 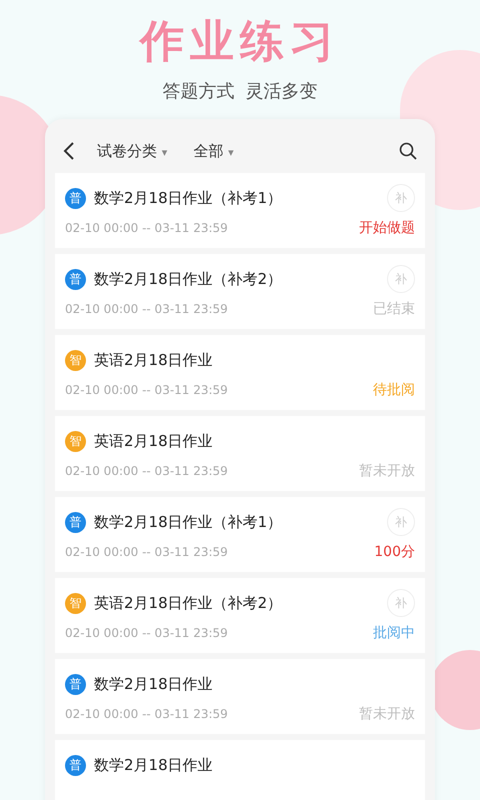 What do you see at coordinates (189, 603) in the screenshot?
I see `assignment-title: 英语2月18日作业（补考2）` at bounding box center [189, 603].